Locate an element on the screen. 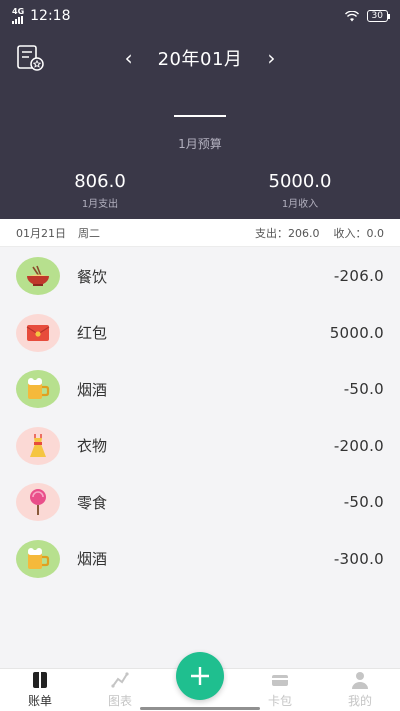 Image resolution: width=400 pixels, height=711 pixels. noodle-bowl-icon is located at coordinates (38, 276).